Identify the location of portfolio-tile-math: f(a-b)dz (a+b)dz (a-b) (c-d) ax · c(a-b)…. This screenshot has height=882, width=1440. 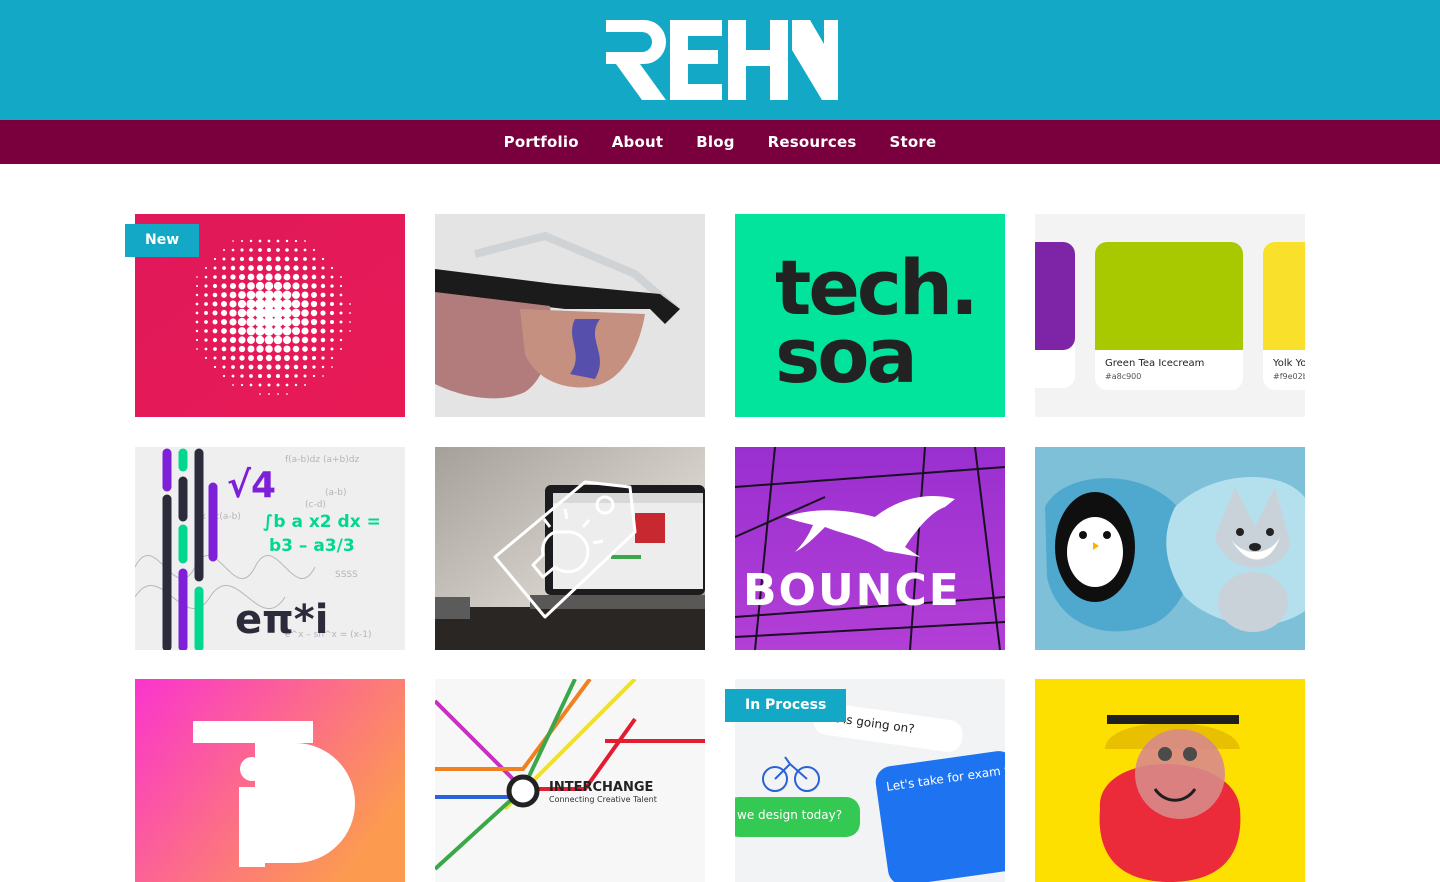
(270, 548).